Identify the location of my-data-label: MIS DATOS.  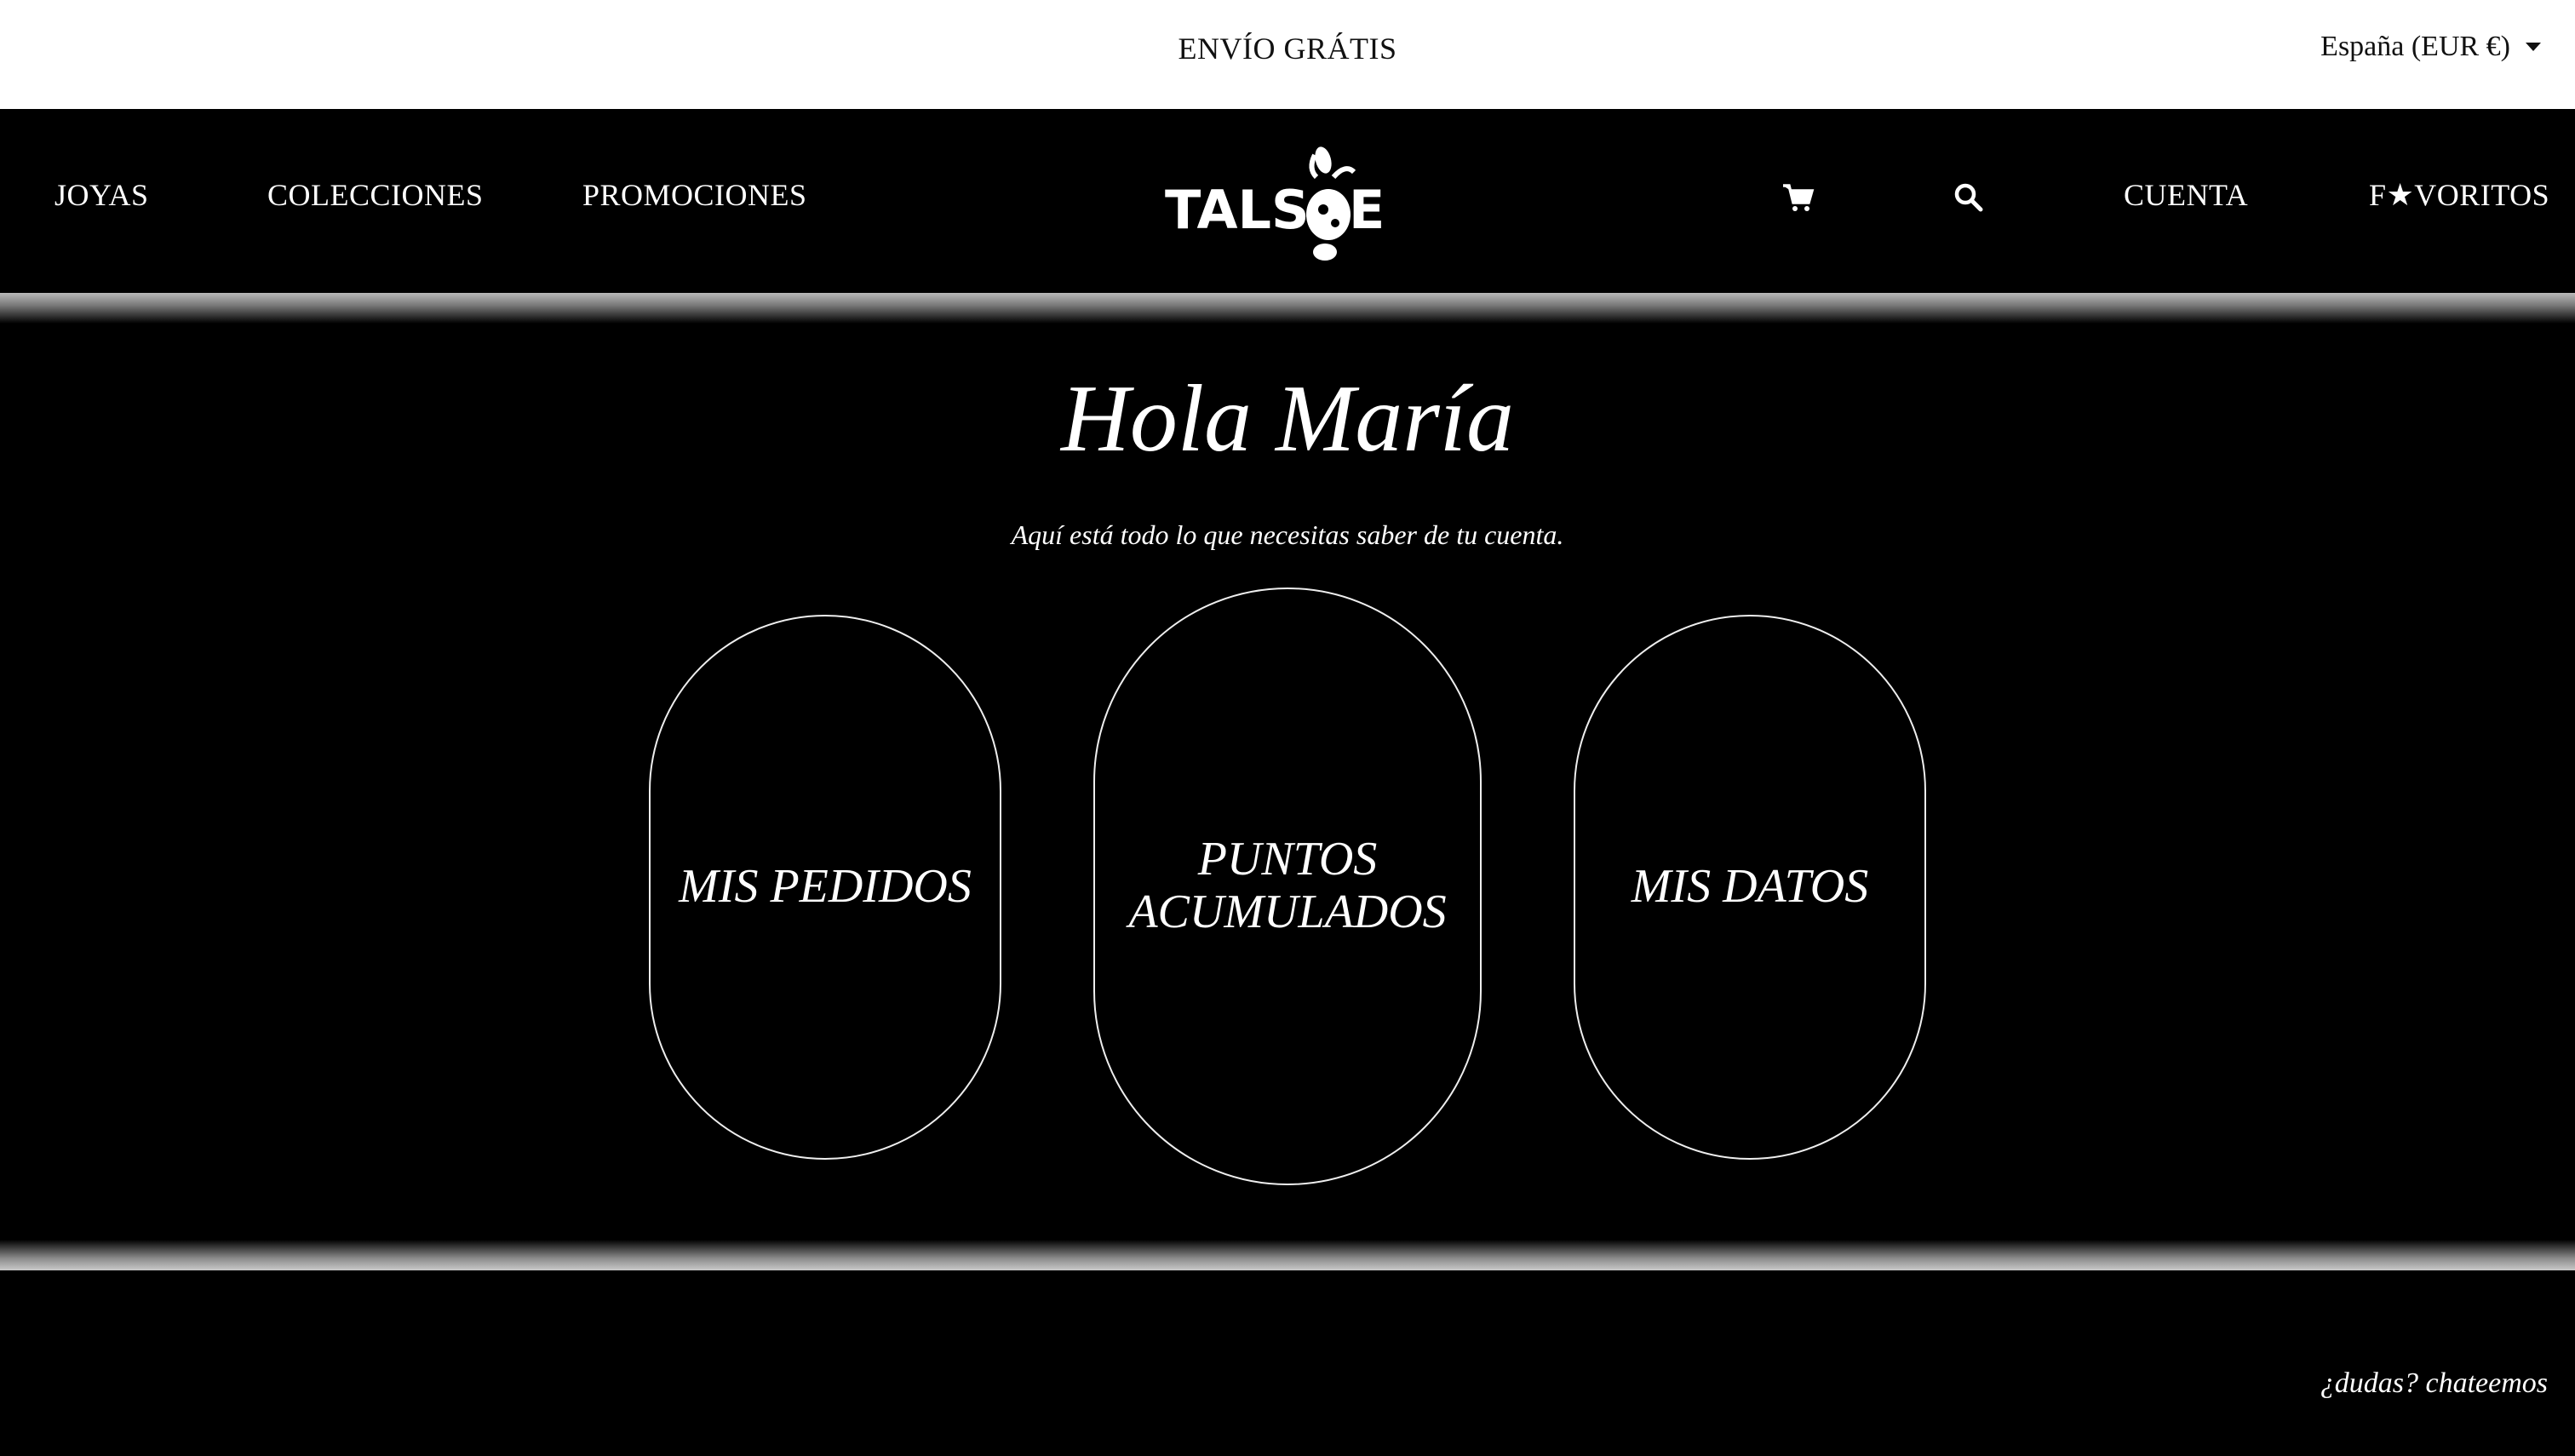
(1750, 887).